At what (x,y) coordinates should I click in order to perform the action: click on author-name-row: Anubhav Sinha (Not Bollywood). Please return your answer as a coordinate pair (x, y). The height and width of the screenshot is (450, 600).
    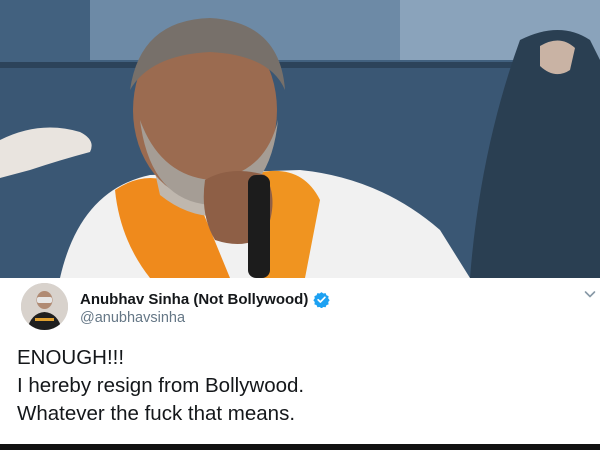
    Looking at the image, I should click on (205, 299).